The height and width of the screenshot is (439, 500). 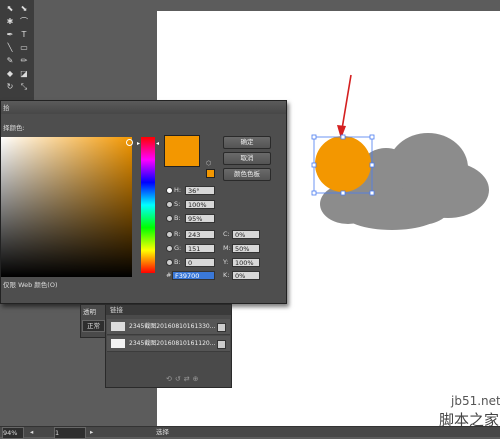 I want to click on b-field: 95%, so click(x=200, y=218).